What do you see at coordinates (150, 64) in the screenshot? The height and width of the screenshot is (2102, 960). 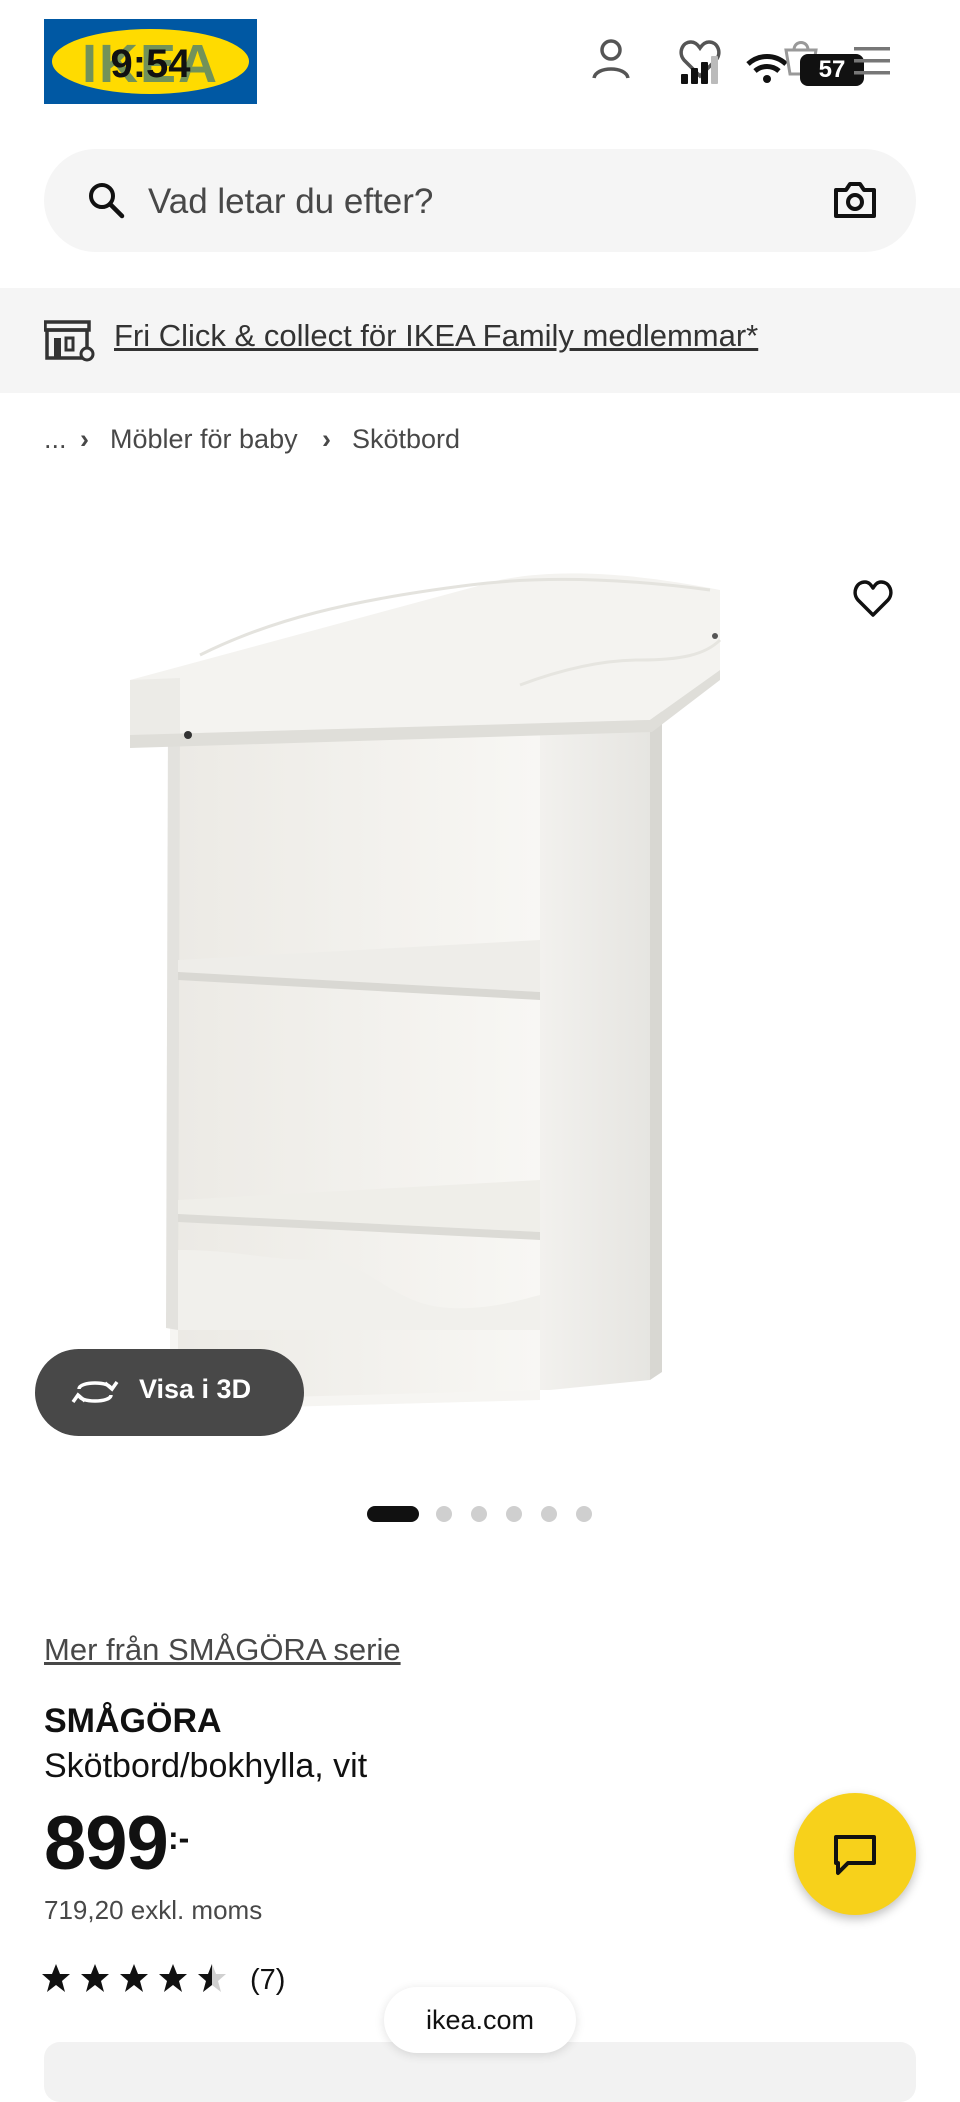 I see `status-time: 9:54` at bounding box center [150, 64].